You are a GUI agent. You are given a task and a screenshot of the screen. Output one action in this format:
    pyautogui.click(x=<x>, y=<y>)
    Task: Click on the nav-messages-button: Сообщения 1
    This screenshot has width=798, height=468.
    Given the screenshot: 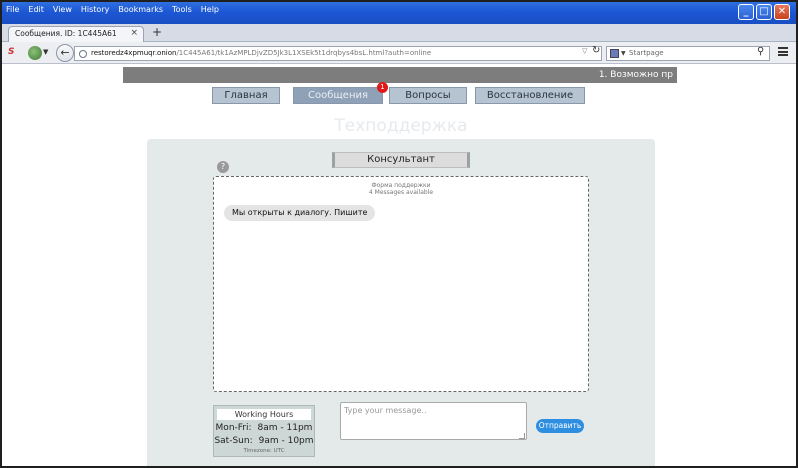 What is the action you would take?
    pyautogui.click(x=340, y=93)
    